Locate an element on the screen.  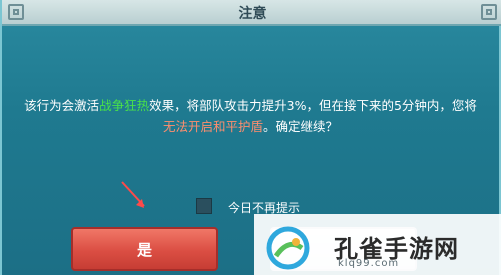
dont-show-today-checkbox is located at coordinates (204, 206).